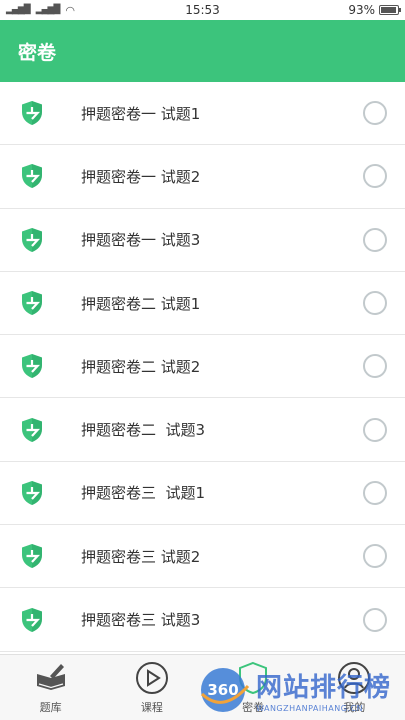 The width and height of the screenshot is (405, 720). I want to click on wifi-icon: ◠, so click(70, 10).